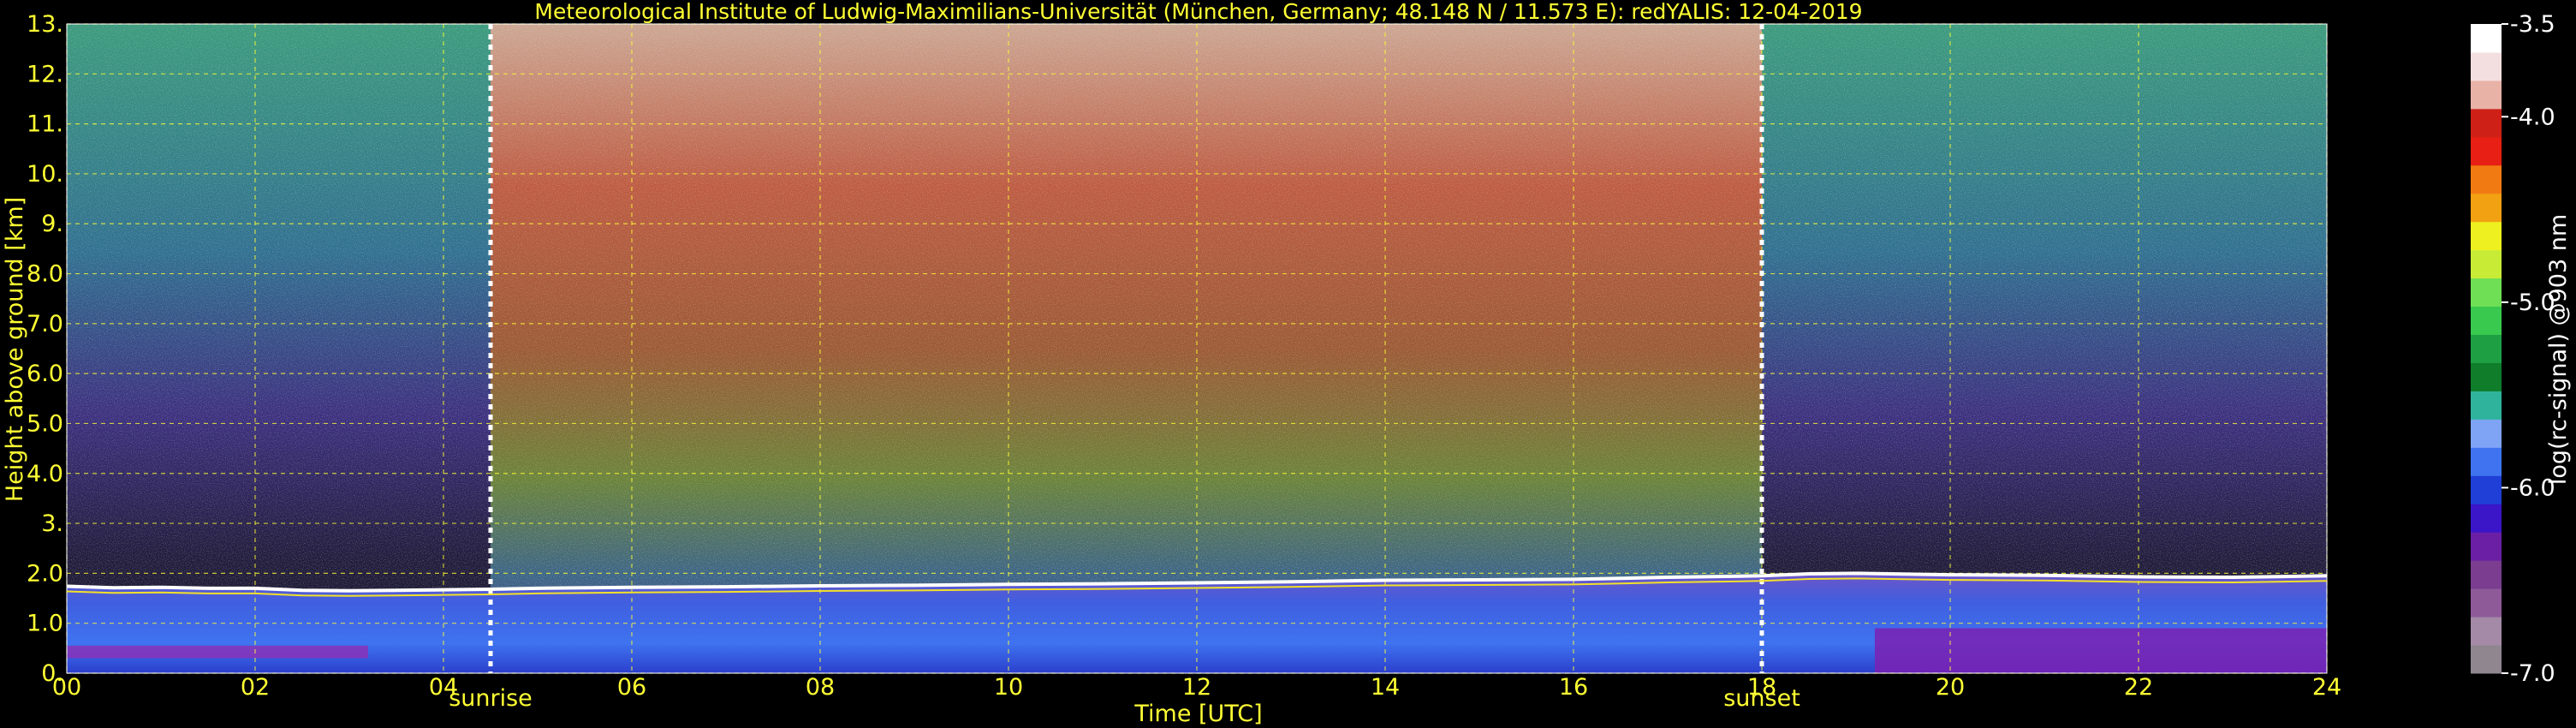 This screenshot has height=728, width=2576. Describe the element at coordinates (45, 624) in the screenshot. I see `y-tick-label: 1.0` at that location.